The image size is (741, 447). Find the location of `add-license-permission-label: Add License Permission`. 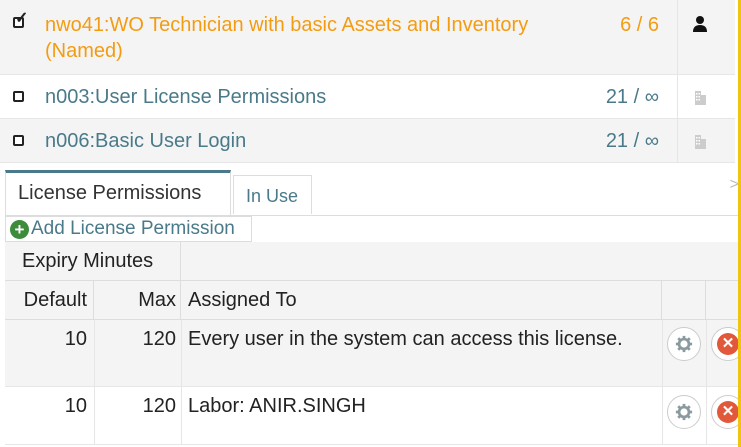

add-license-permission-label: Add License Permission is located at coordinates (133, 228).